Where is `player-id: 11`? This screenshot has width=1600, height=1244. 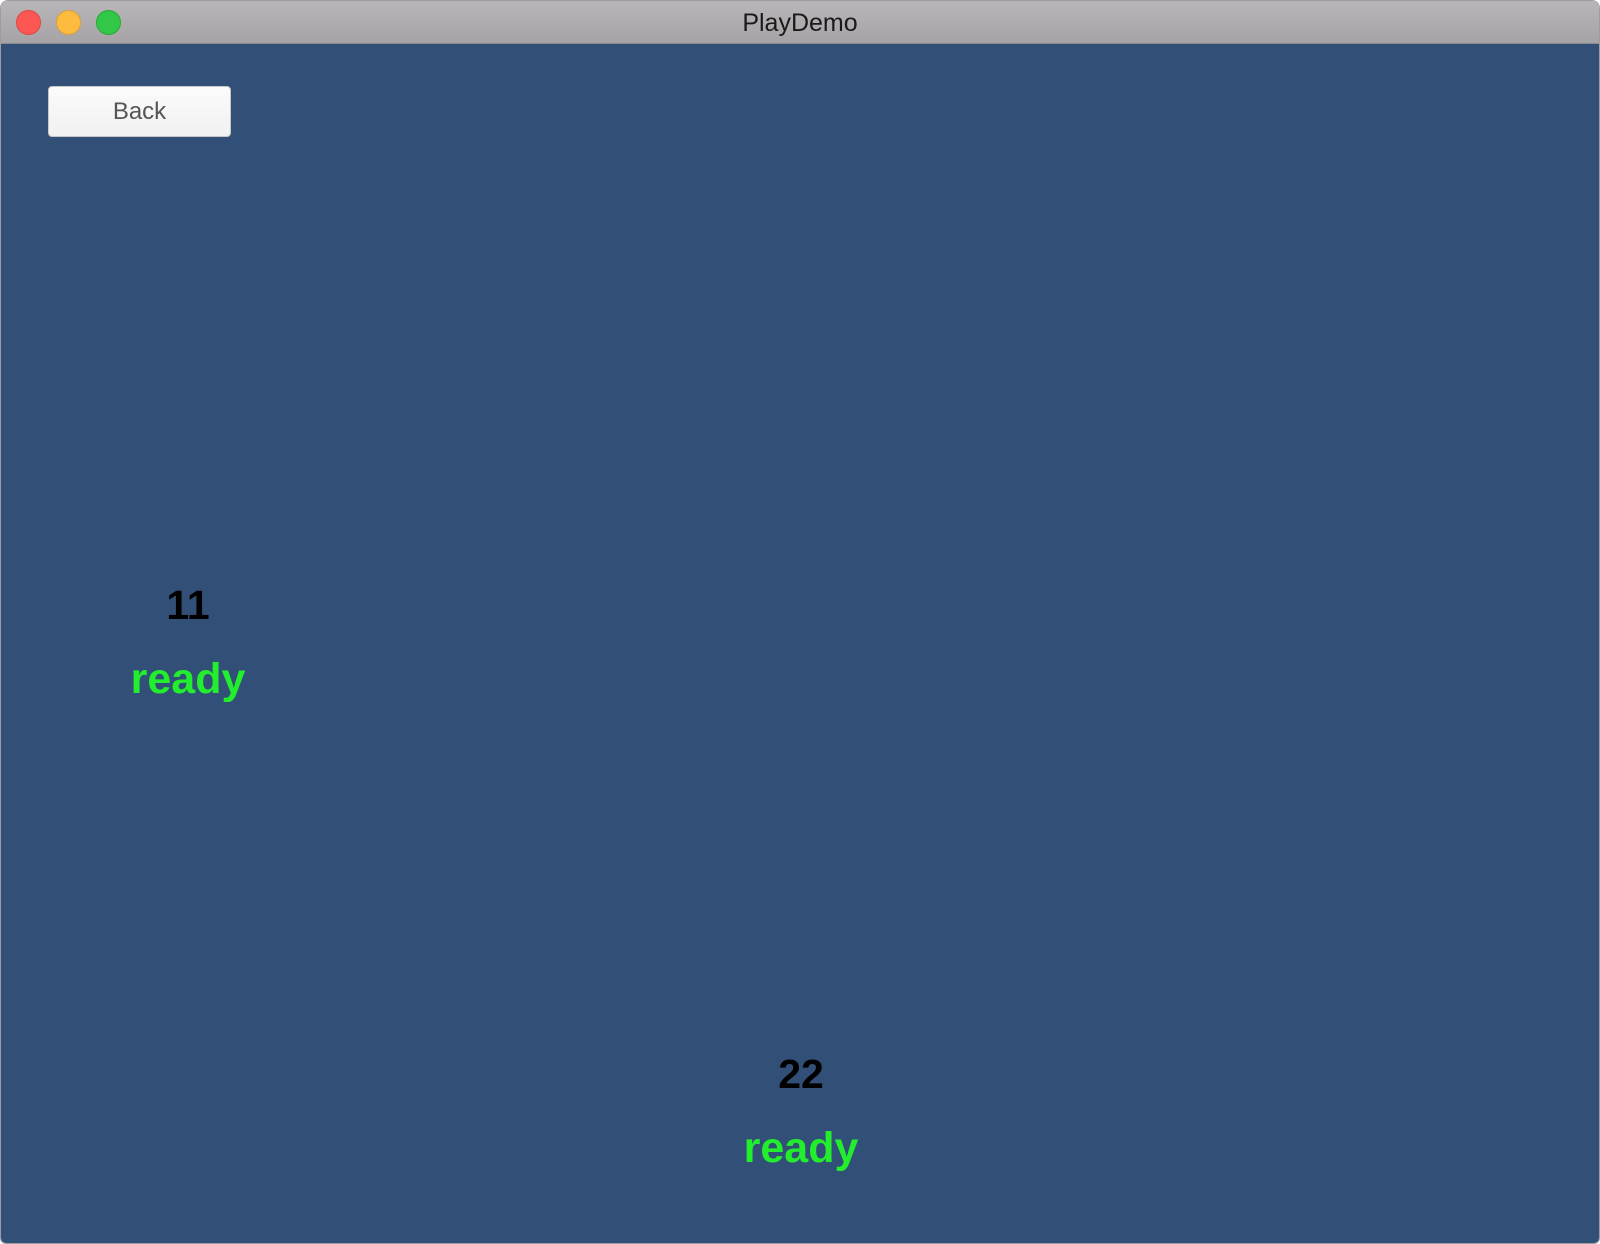 player-id: 11 is located at coordinates (188, 605).